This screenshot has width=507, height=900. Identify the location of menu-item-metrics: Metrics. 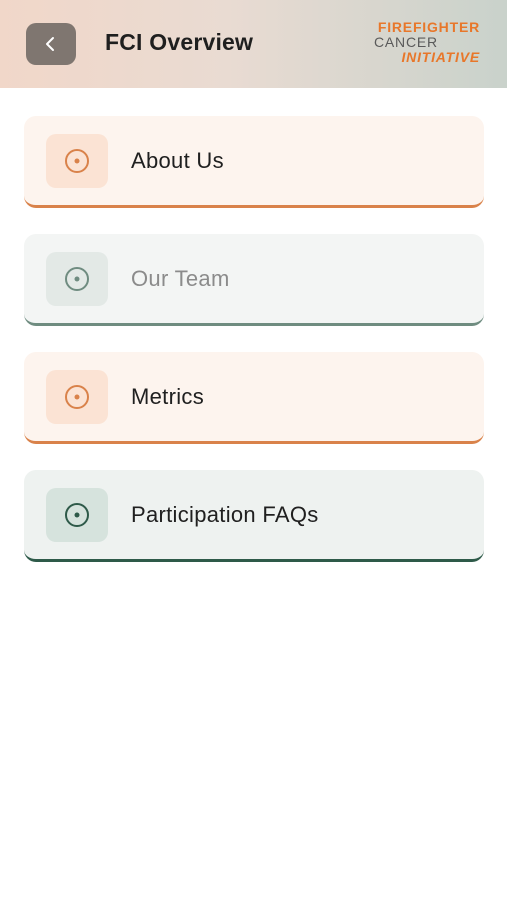
(254, 398).